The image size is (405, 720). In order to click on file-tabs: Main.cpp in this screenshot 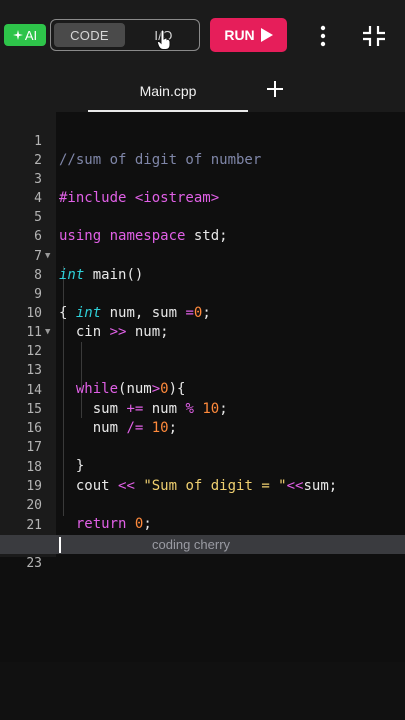, I will do `click(202, 91)`.